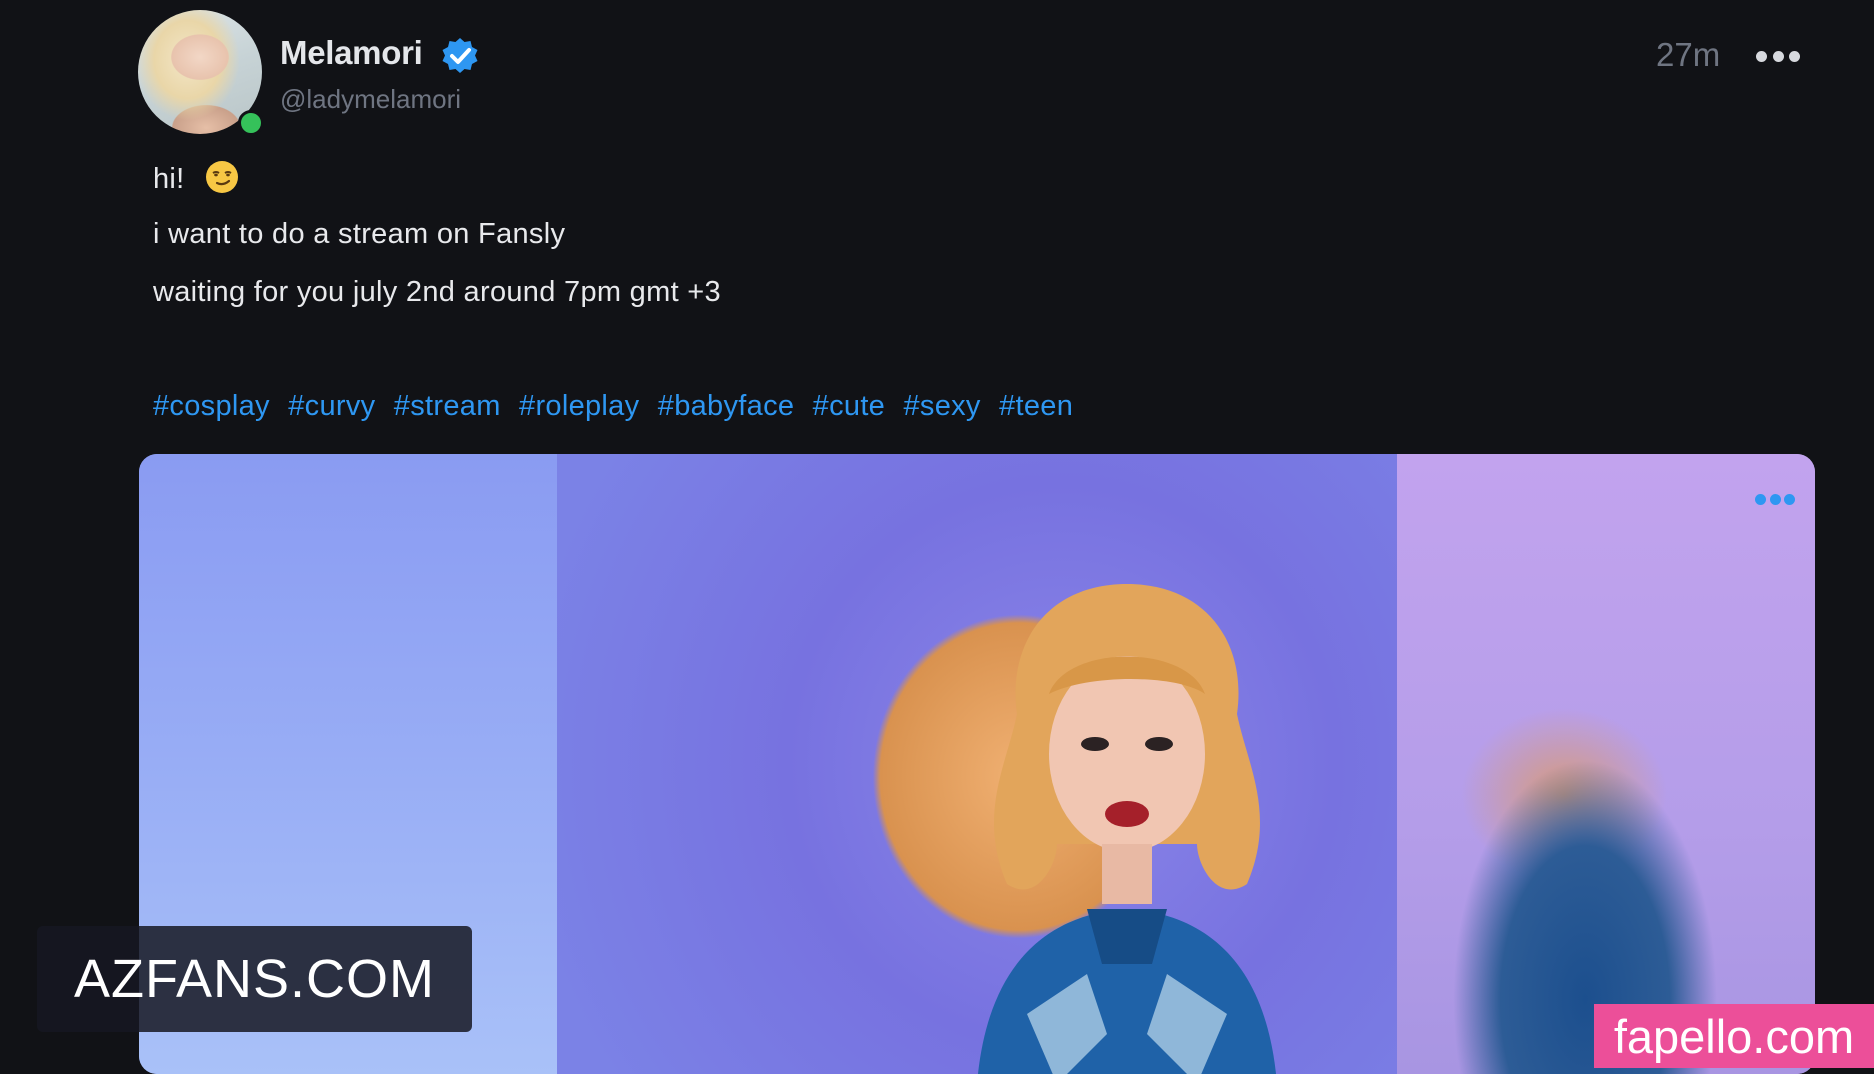  Describe the element at coordinates (726, 406) in the screenshot. I see `hashtag-link: #babyface` at that location.